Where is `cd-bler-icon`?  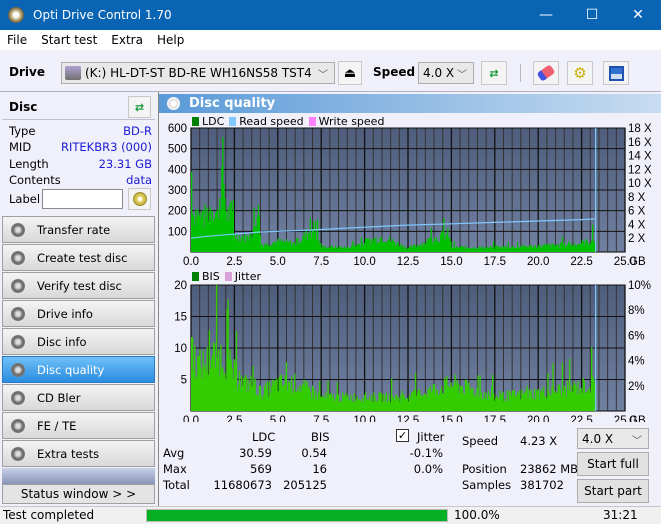 cd-bler-icon is located at coordinates (18, 397).